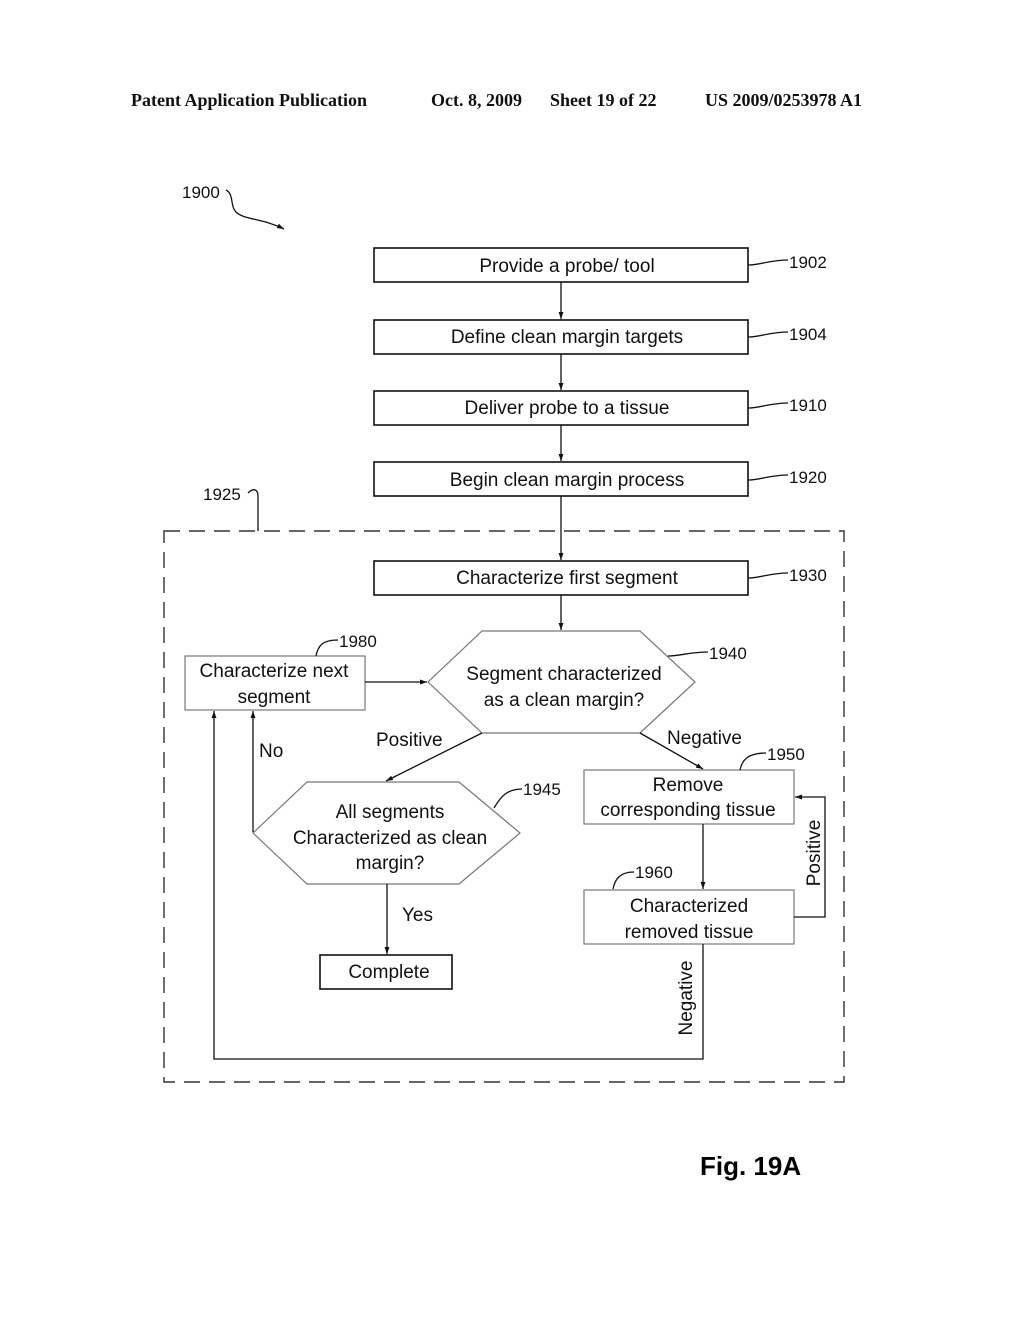 The height and width of the screenshot is (1320, 1024). I want to click on node-1945-label-line2: Characterized as clean, so click(390, 838).